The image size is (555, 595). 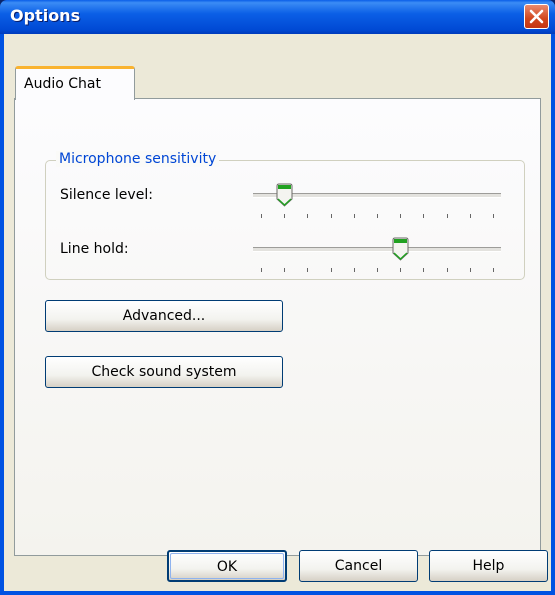 What do you see at coordinates (277, 593) in the screenshot?
I see `window-frame-bottom` at bounding box center [277, 593].